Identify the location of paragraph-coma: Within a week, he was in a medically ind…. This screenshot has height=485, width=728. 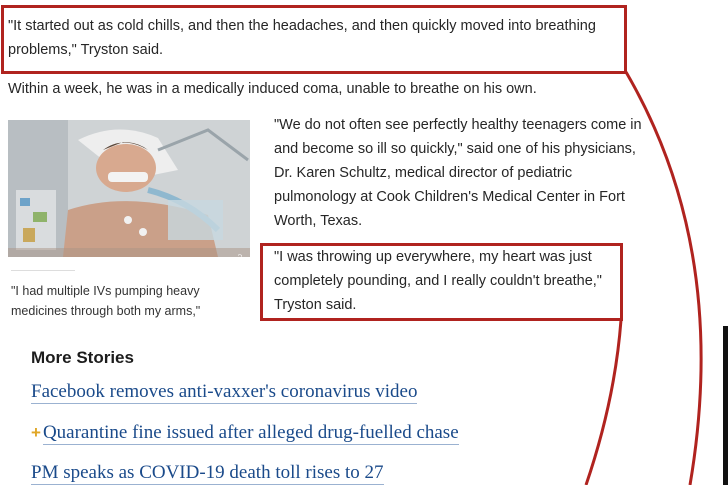
(272, 89).